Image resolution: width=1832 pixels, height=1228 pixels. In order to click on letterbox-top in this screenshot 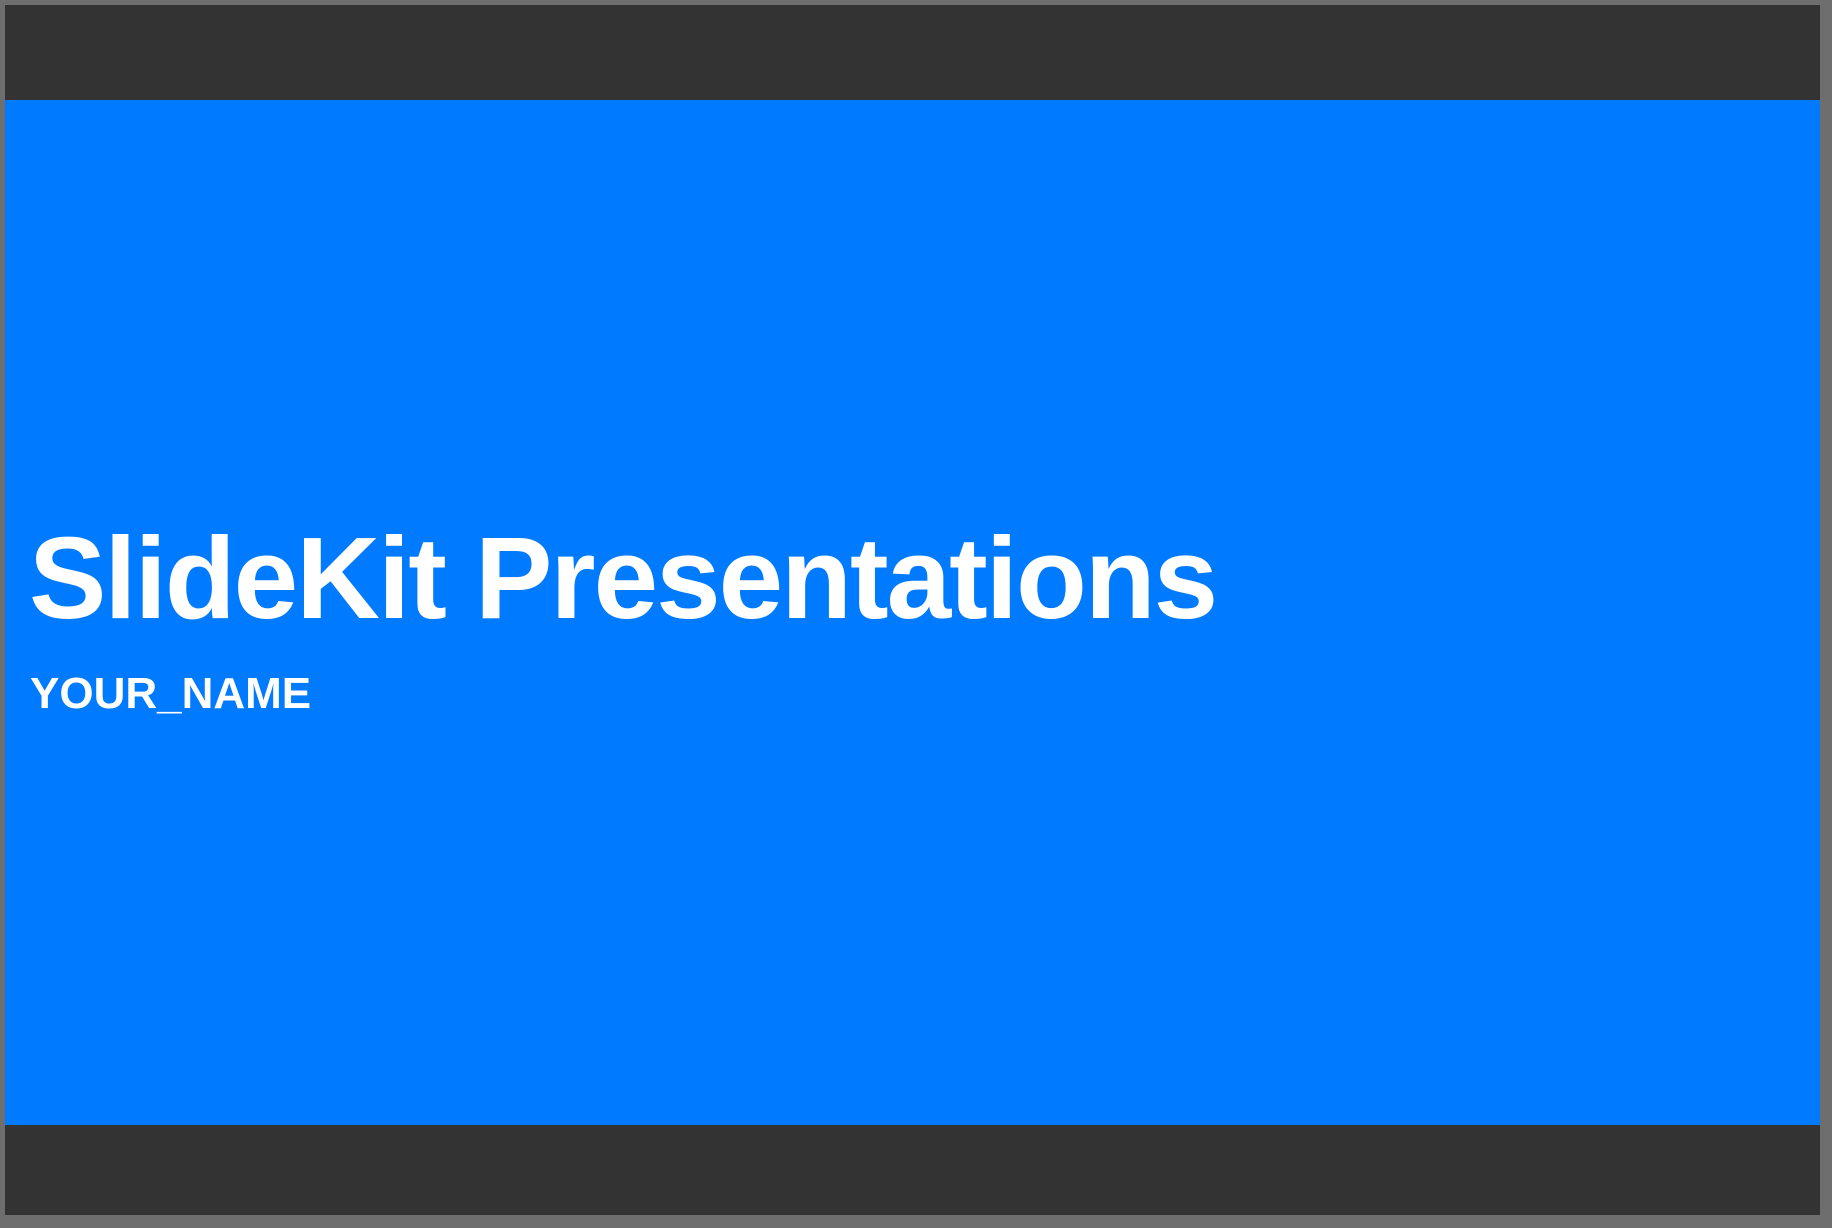, I will do `click(912, 52)`.